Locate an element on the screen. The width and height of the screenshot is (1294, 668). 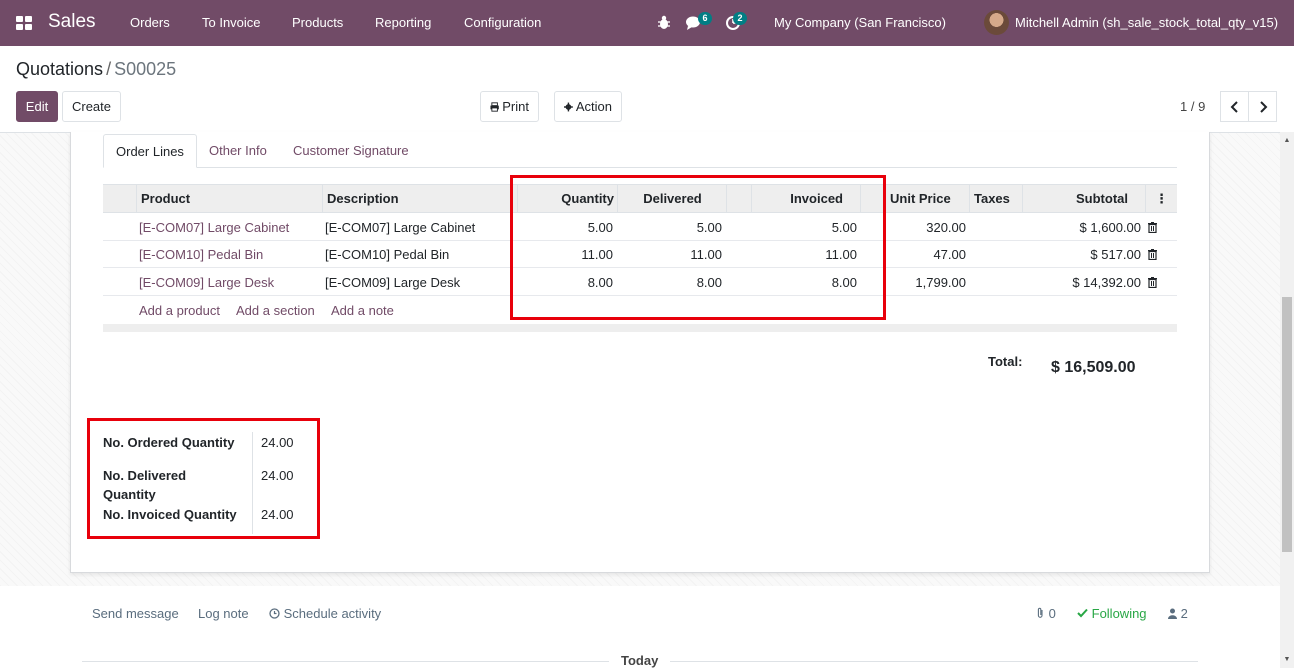
total-value: $ 16,509.00 is located at coordinates (1093, 367).